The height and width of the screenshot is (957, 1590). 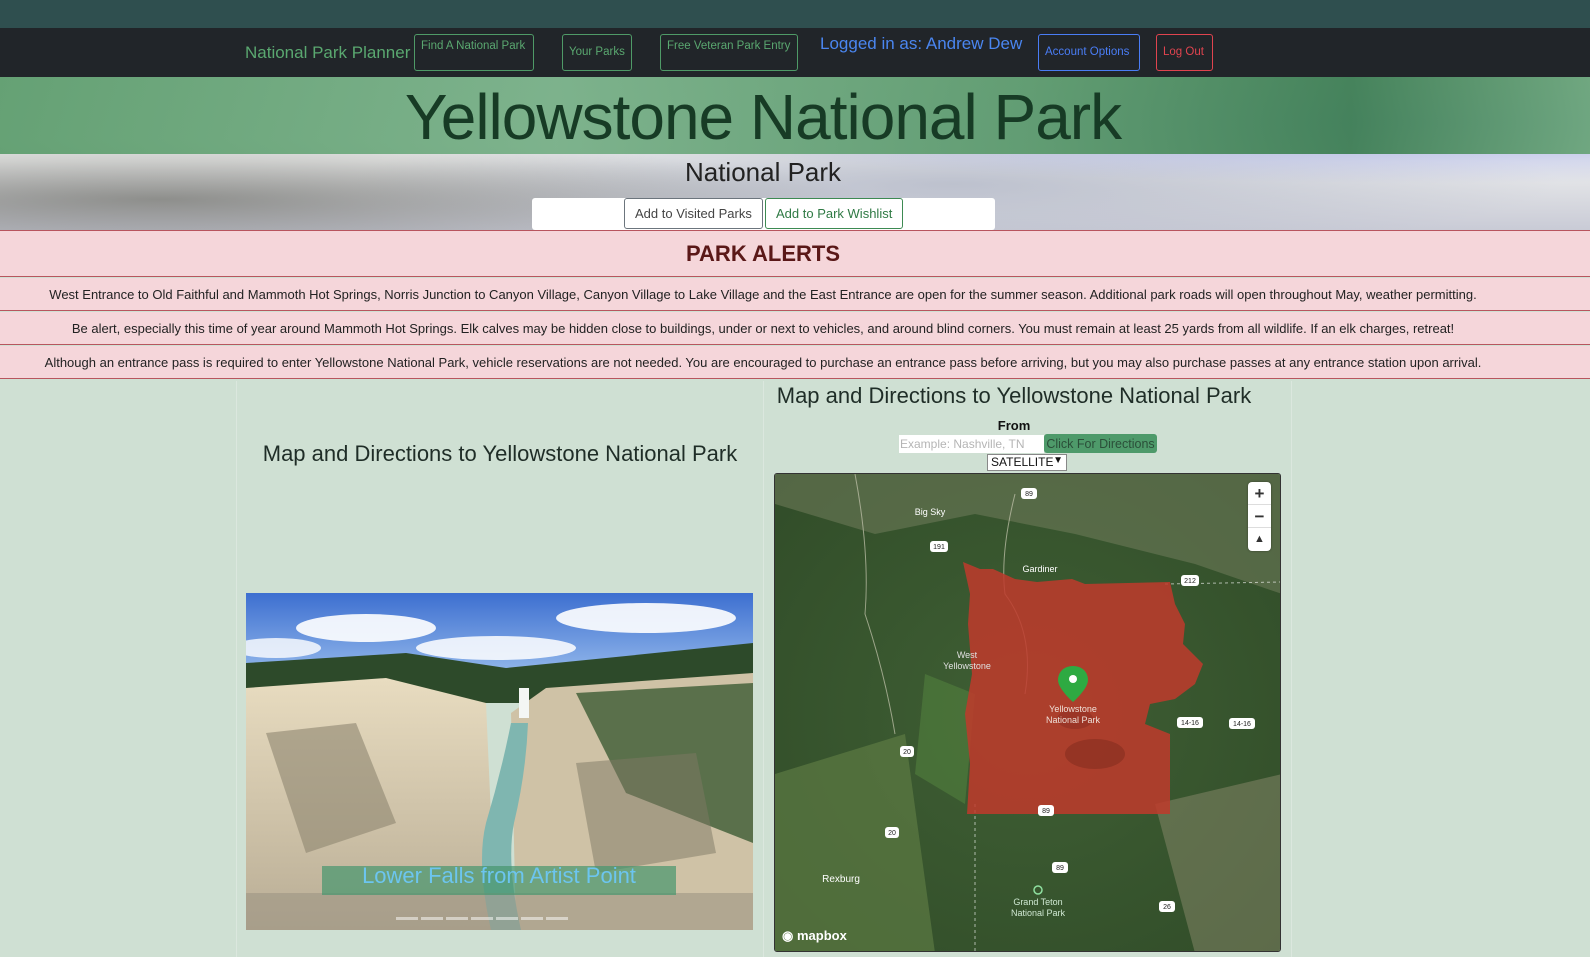 What do you see at coordinates (967, 666) in the screenshot?
I see `svg-text: Yellowstone` at bounding box center [967, 666].